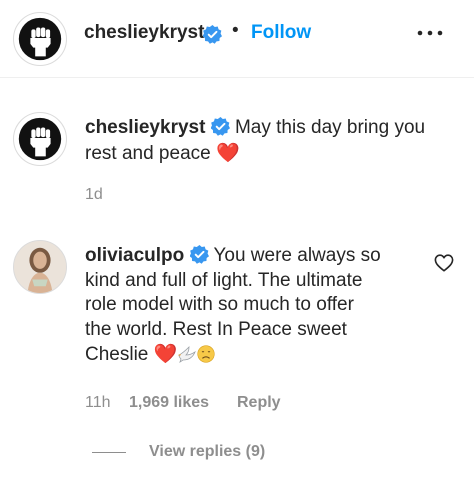 Image resolution: width=474 pixels, height=493 pixels. What do you see at coordinates (98, 403) in the screenshot?
I see `comment-timestamp: 11h` at bounding box center [98, 403].